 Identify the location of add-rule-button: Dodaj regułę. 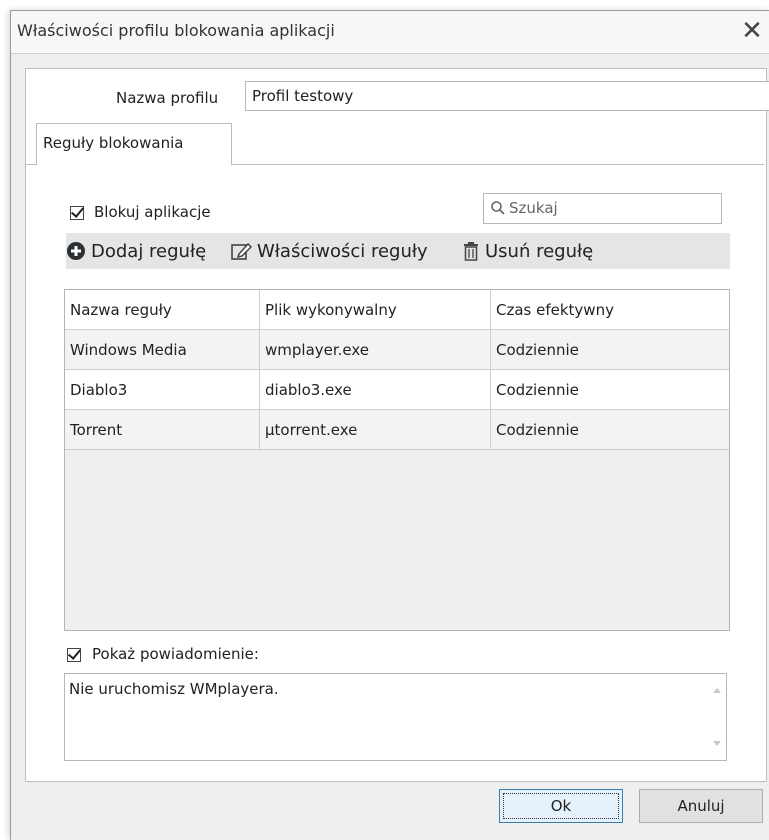
(136, 251).